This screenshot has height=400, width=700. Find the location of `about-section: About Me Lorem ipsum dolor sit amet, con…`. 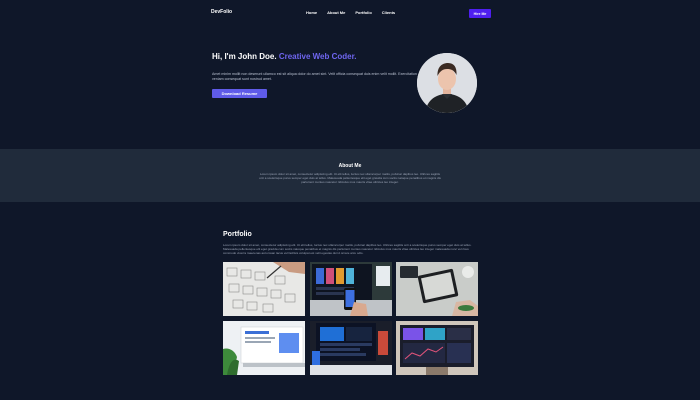

about-section: About Me Lorem ipsum dolor sit amet, con… is located at coordinates (350, 175).